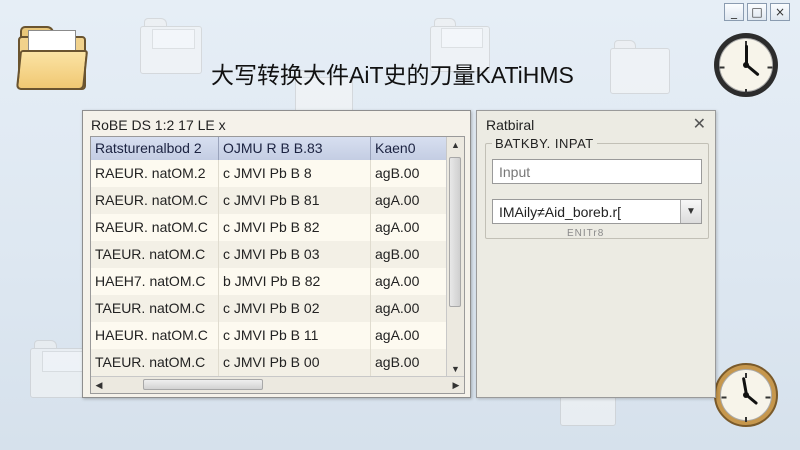 The image size is (800, 450). Describe the element at coordinates (455, 145) in the screenshot. I see `scroll-up-arrow: ▲` at that location.